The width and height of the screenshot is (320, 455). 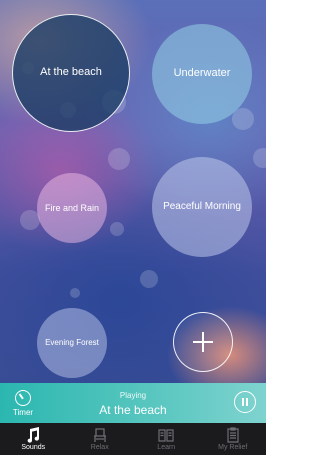 I want to click on plus-icon, so click(x=203, y=342).